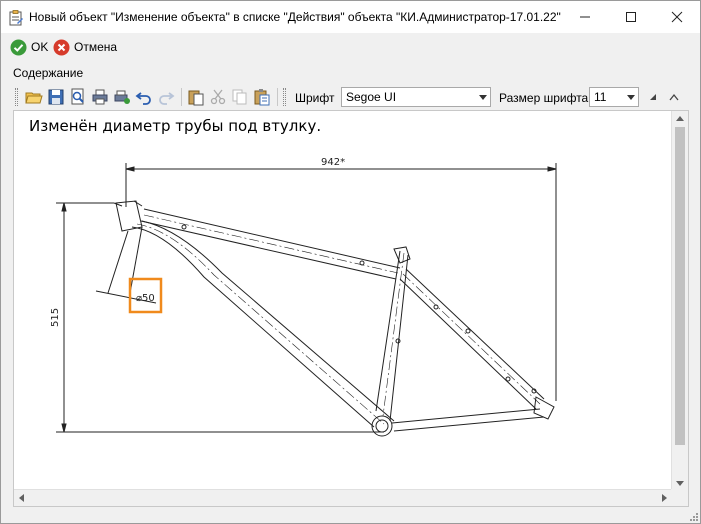  I want to click on cut-icon, so click(218, 97).